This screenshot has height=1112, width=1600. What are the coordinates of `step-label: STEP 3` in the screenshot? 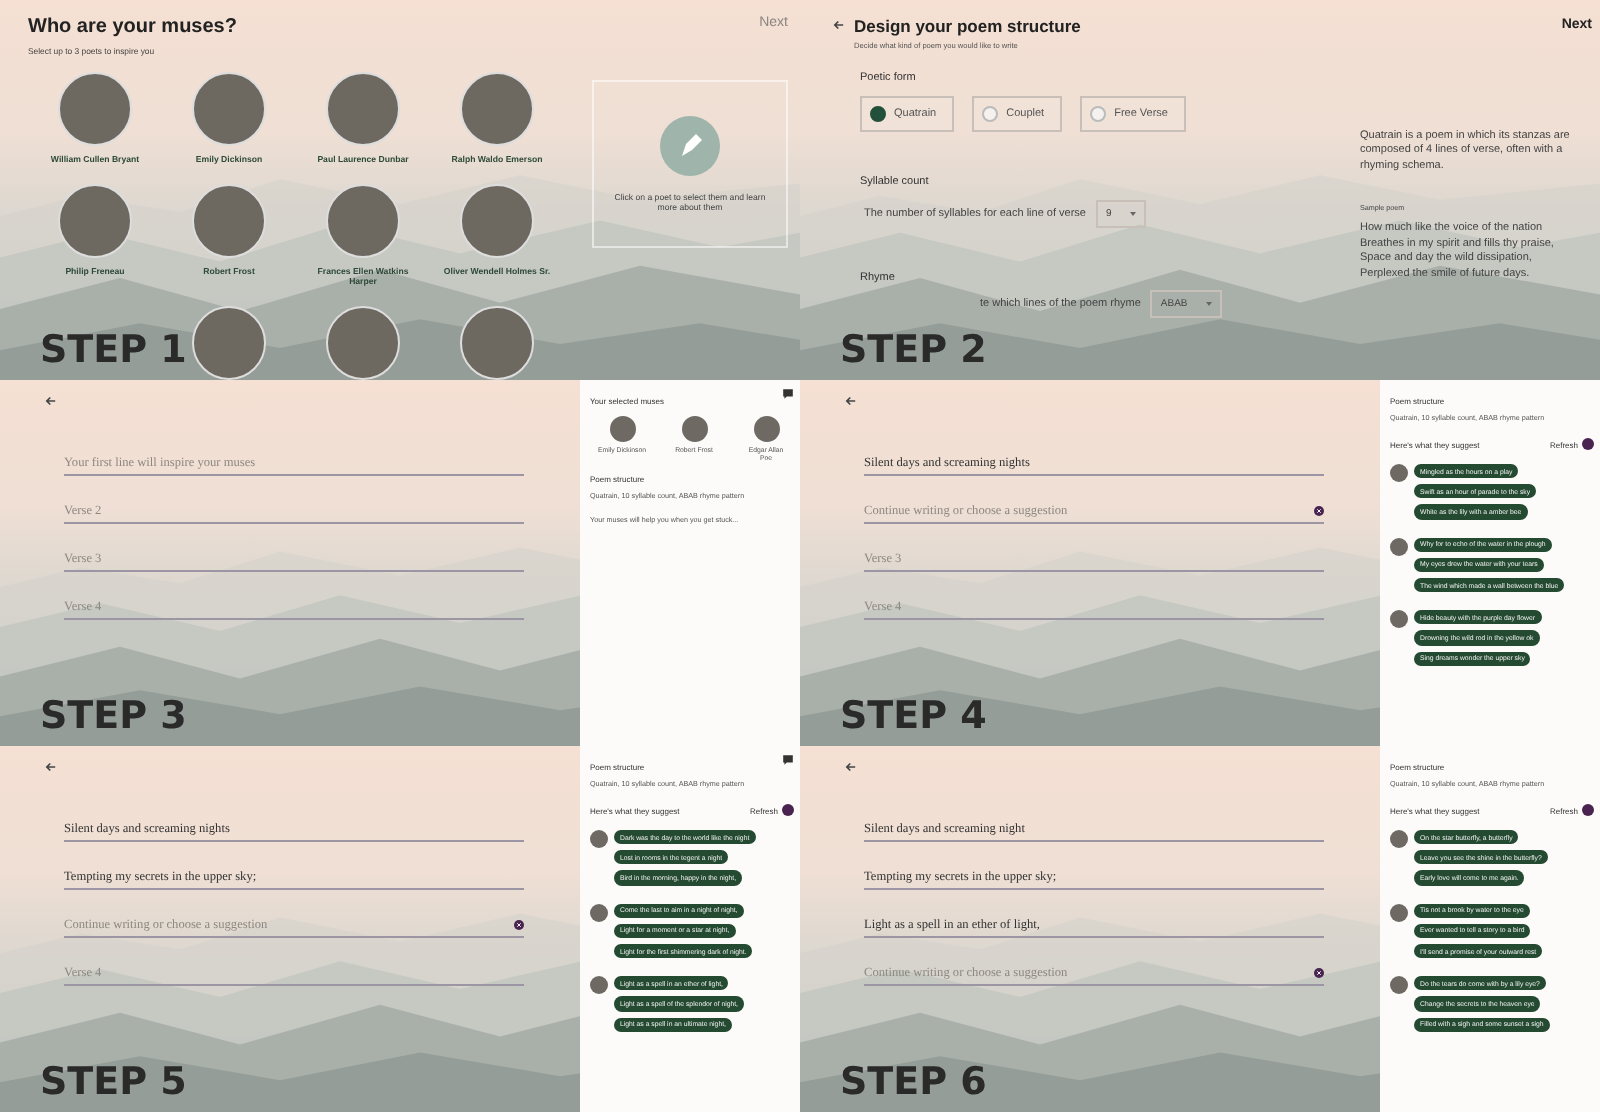 It's located at (113, 716).